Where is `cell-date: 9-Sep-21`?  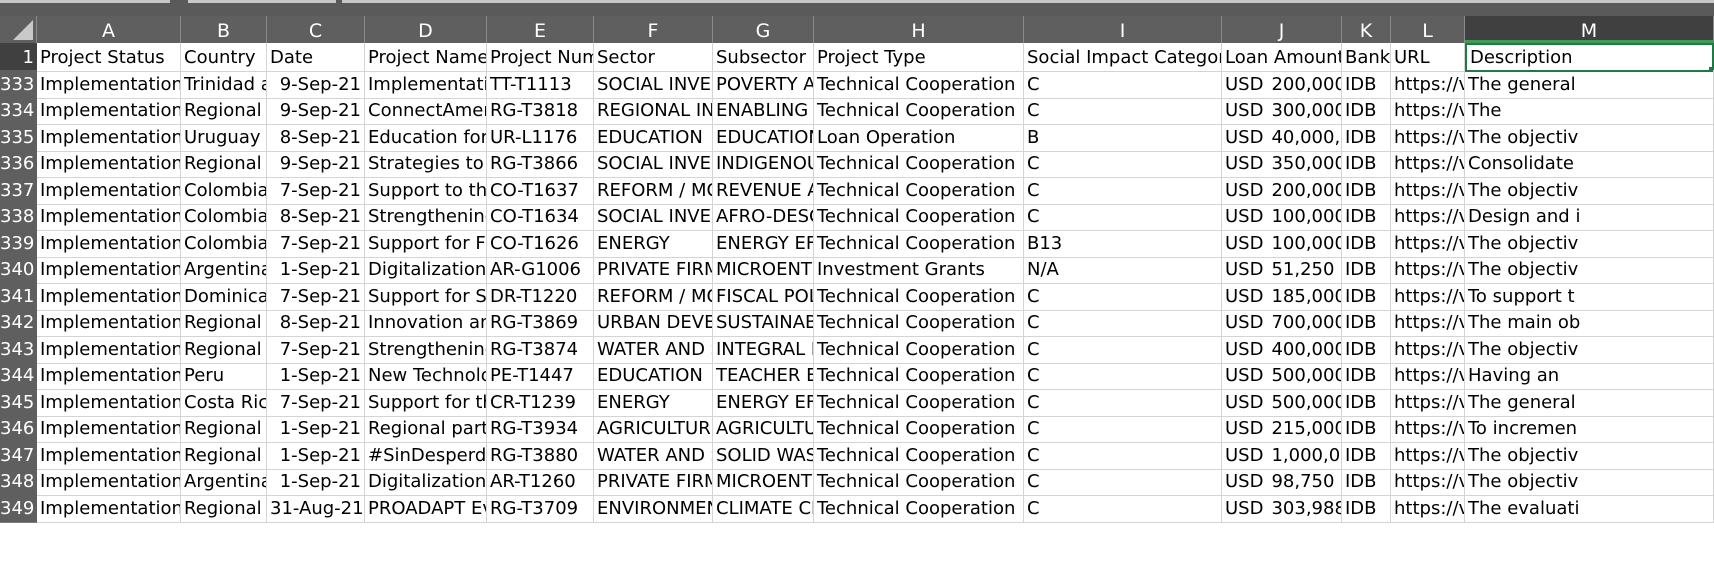
cell-date: 9-Sep-21 is located at coordinates (316, 163).